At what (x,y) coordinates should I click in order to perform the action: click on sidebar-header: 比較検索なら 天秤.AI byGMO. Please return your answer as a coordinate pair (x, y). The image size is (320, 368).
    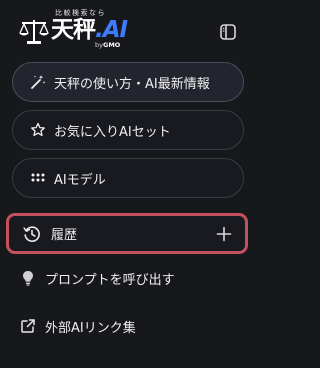
    Looking at the image, I should click on (129, 29).